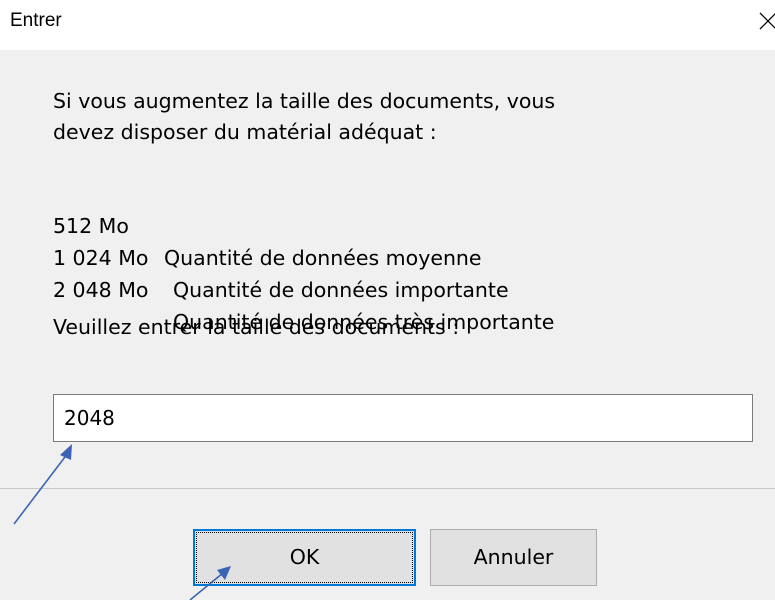  Describe the element at coordinates (387, 25) in the screenshot. I see `title-bar: Entrer` at that location.